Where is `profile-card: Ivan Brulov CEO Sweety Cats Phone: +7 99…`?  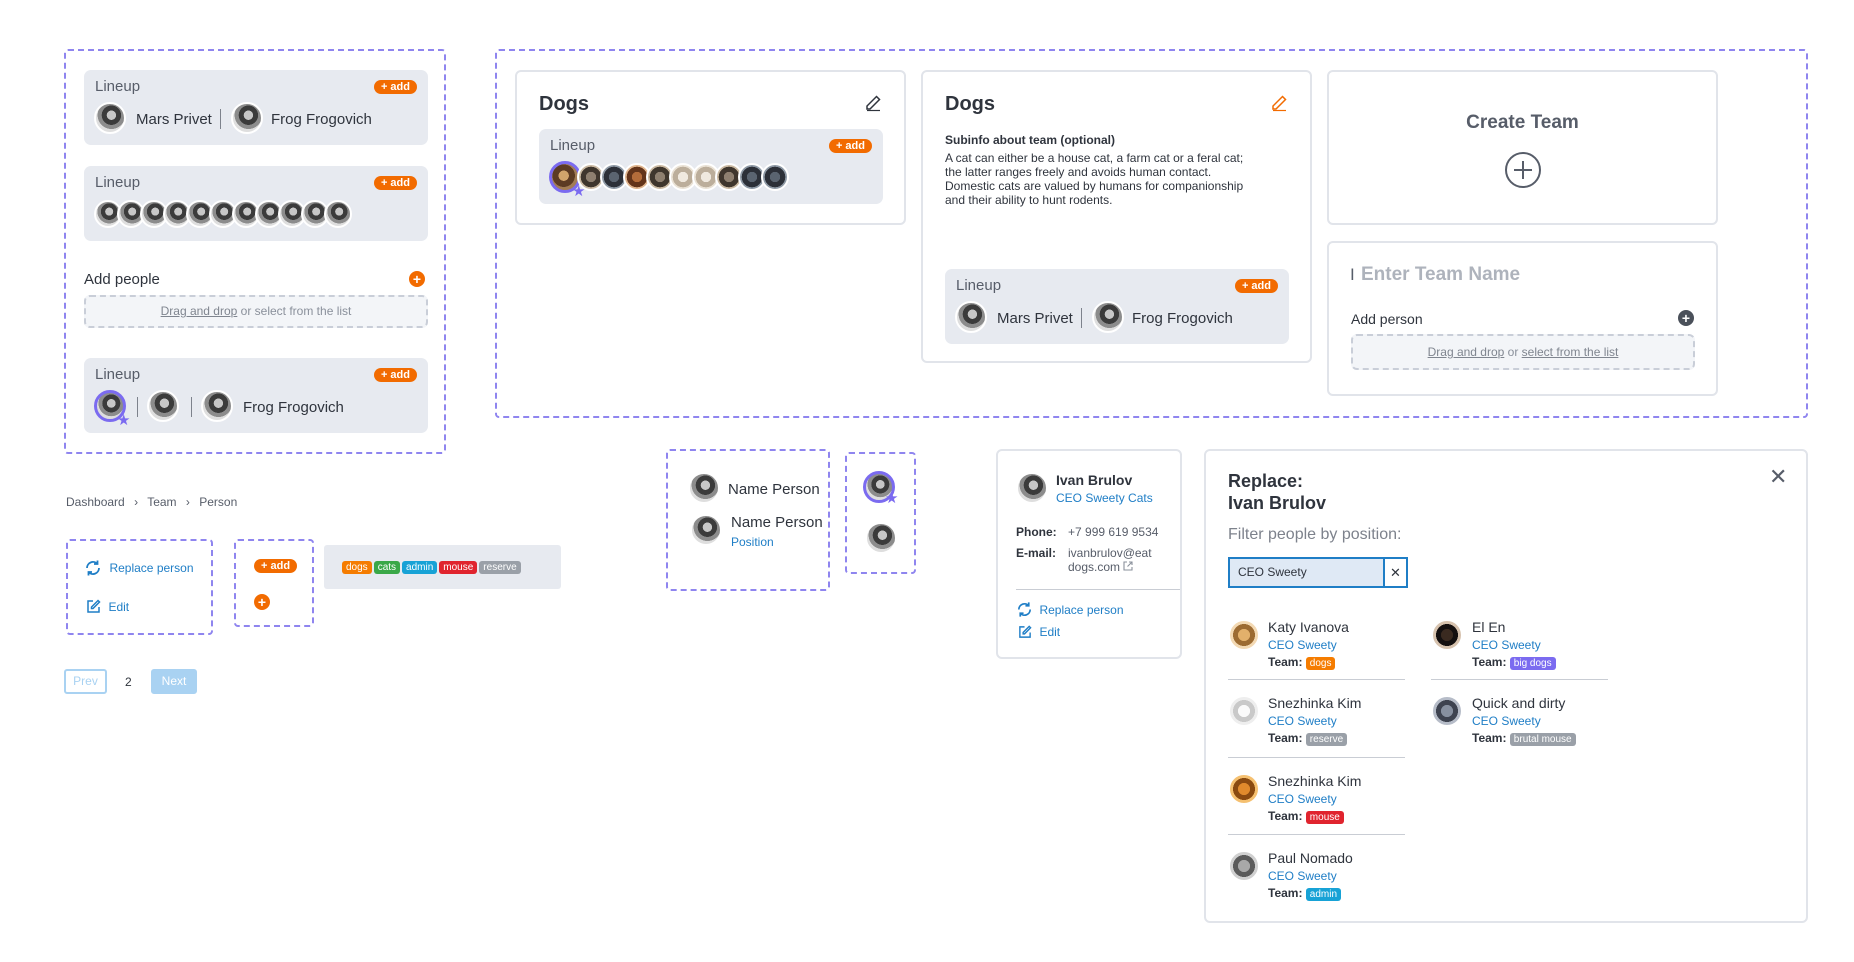
profile-card: Ivan Brulov CEO Sweety Cats Phone: +7 99… is located at coordinates (1089, 554).